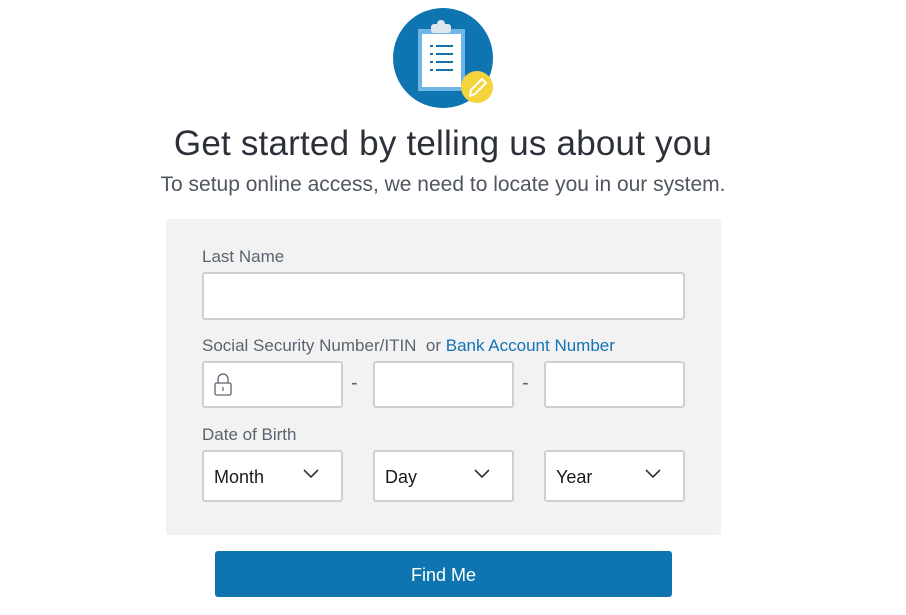  Describe the element at coordinates (614, 476) in the screenshot. I see `year-select: Year` at that location.